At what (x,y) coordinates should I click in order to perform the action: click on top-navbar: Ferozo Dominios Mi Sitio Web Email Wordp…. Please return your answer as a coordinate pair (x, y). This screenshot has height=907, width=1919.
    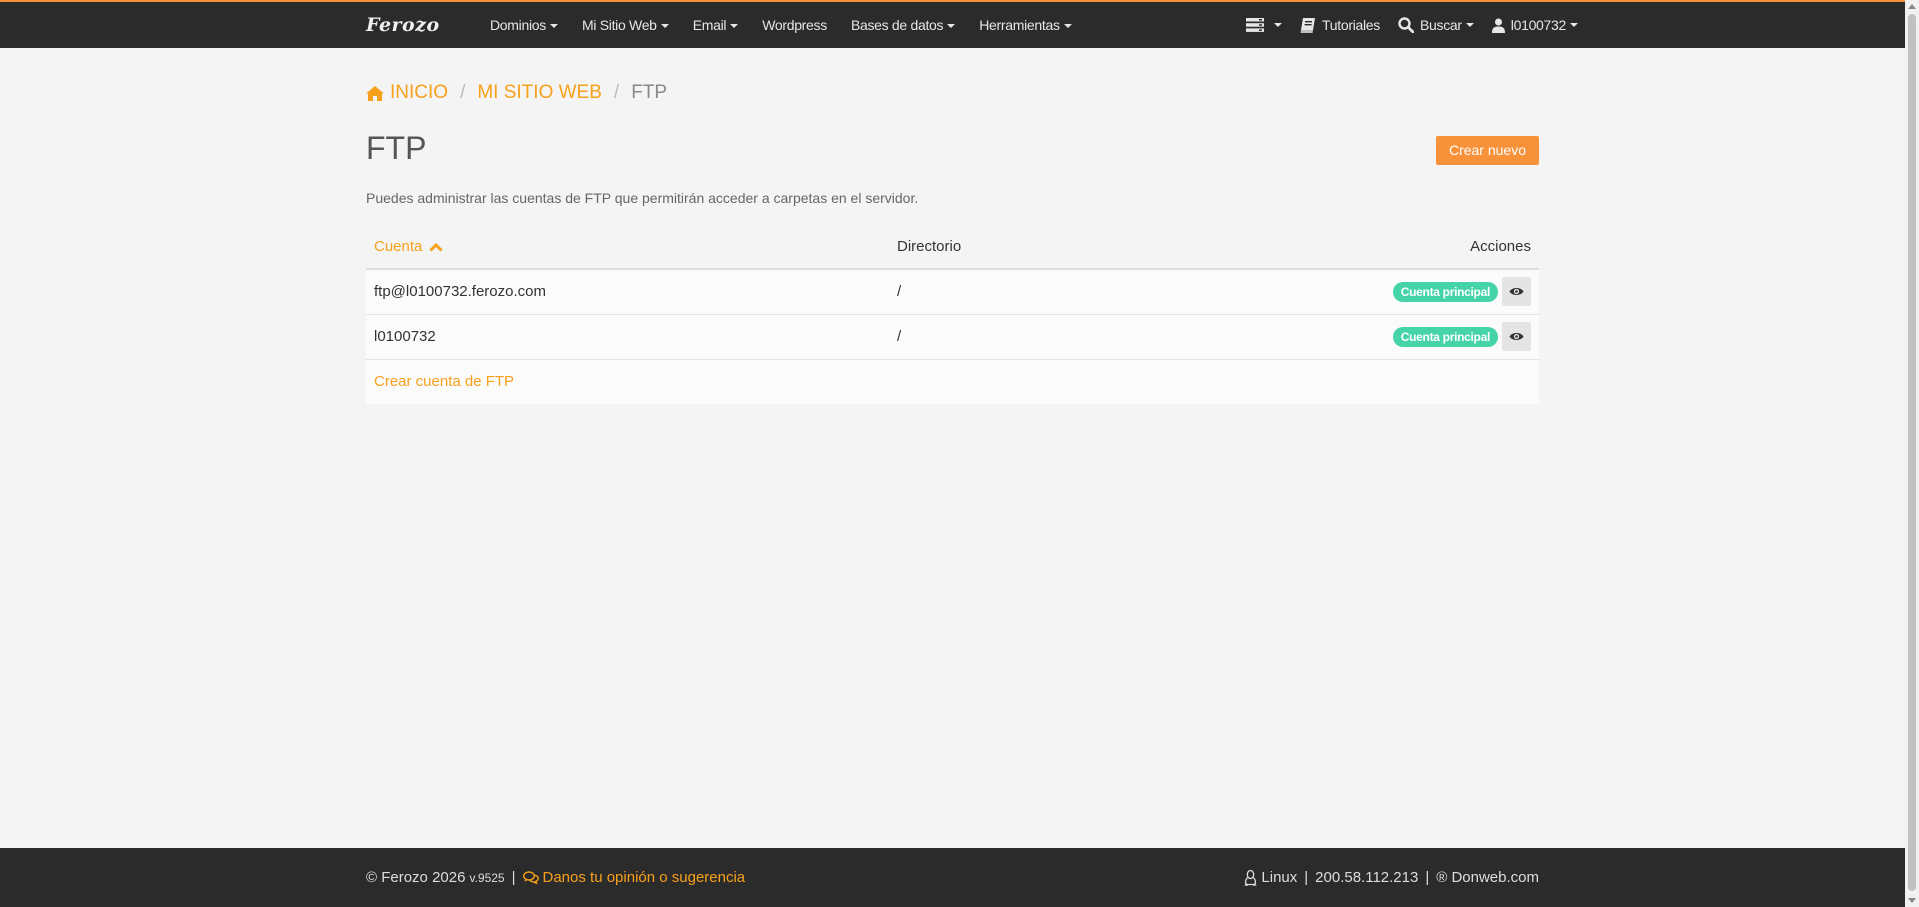
    Looking at the image, I should click on (952, 25).